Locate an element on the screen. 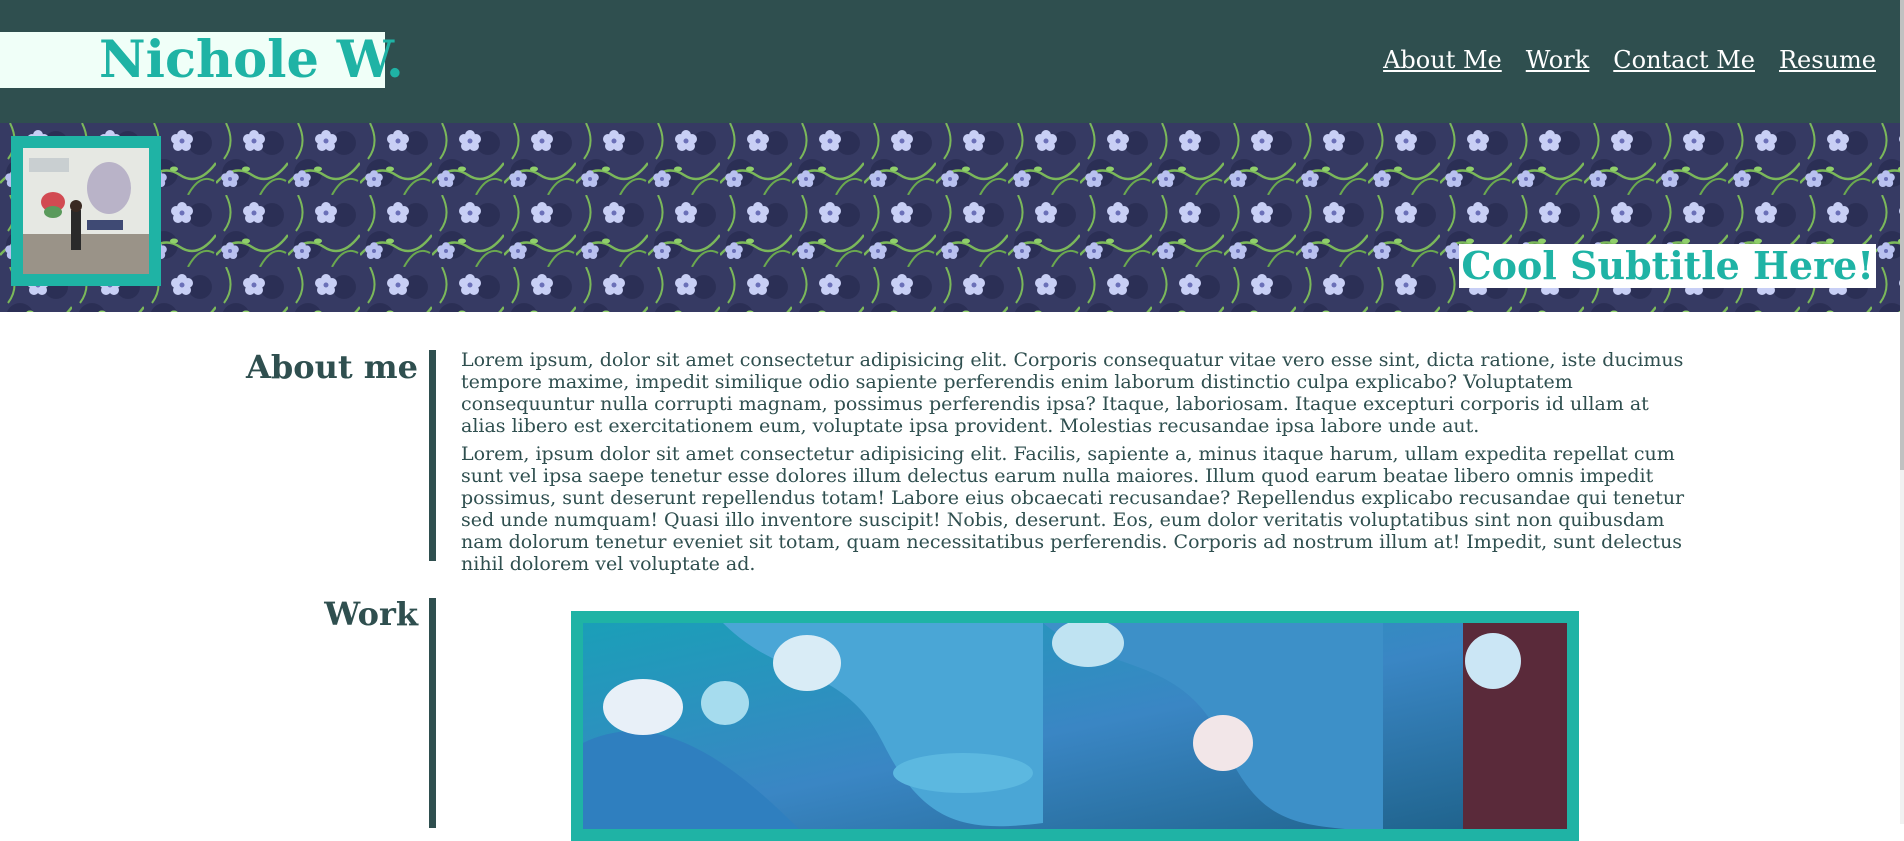 The image size is (1904, 841). brand-name: Nichole W. is located at coordinates (251, 60).